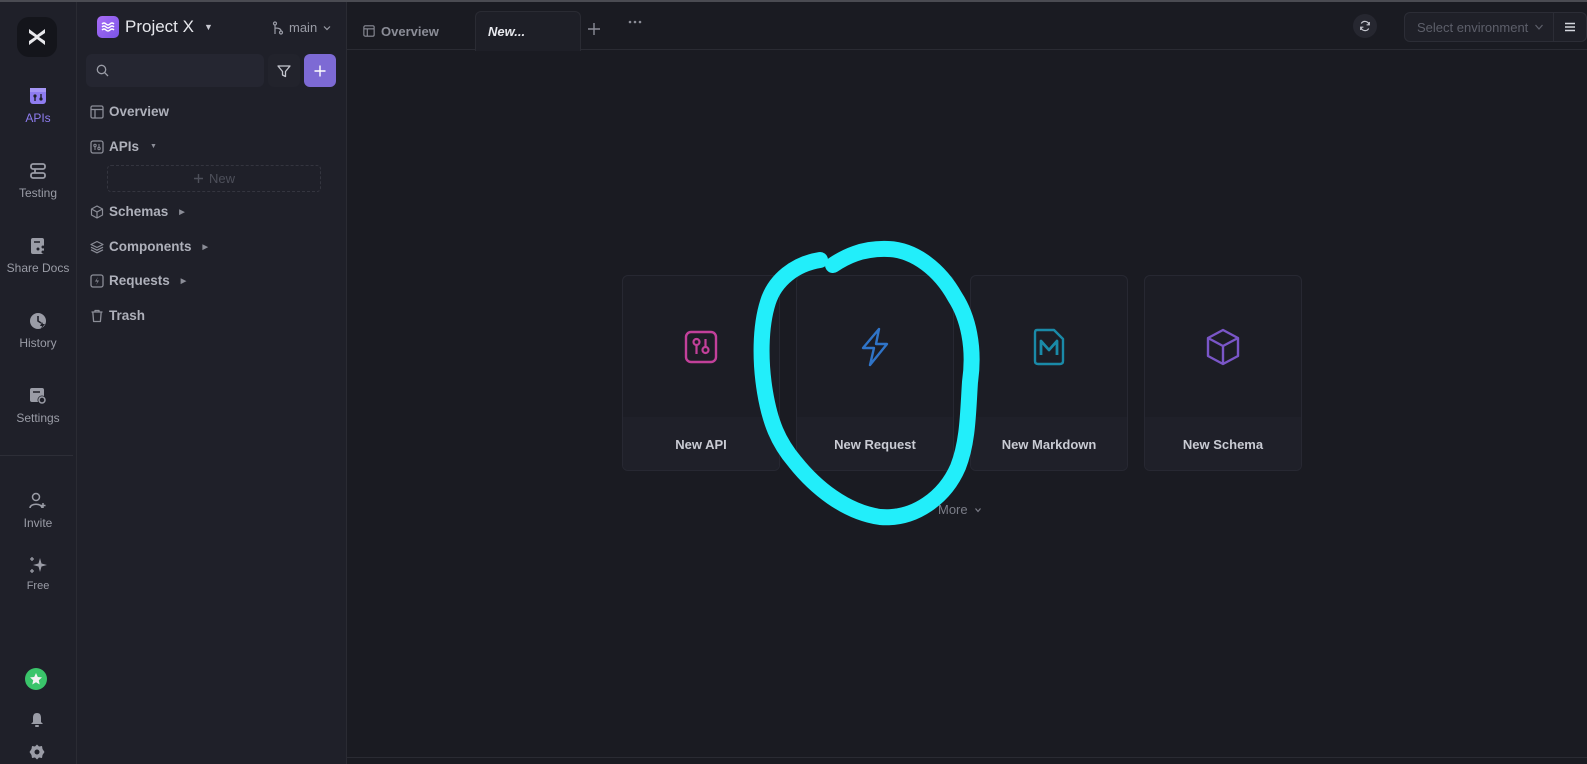 The height and width of the screenshot is (764, 1587). What do you see at coordinates (38, 118) in the screenshot?
I see `rail-item-label: APIs` at bounding box center [38, 118].